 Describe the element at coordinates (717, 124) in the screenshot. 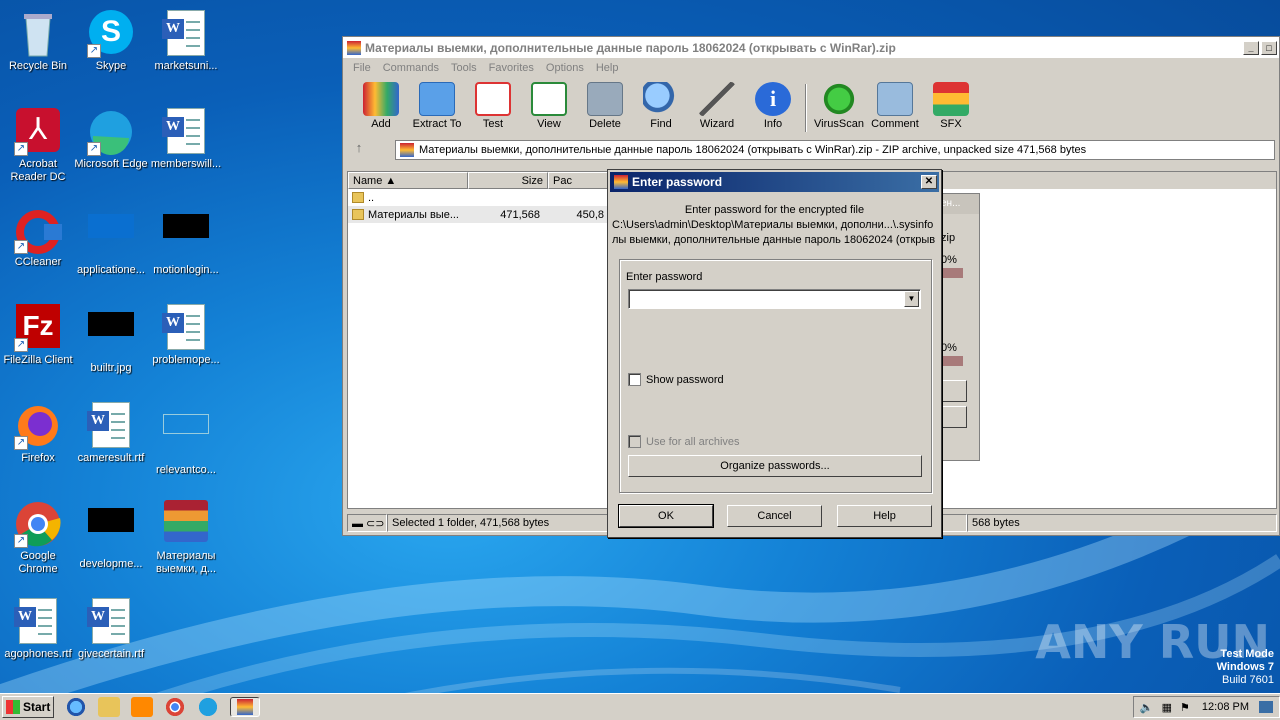

I see `toolbar-wizard-label: Wizard` at that location.